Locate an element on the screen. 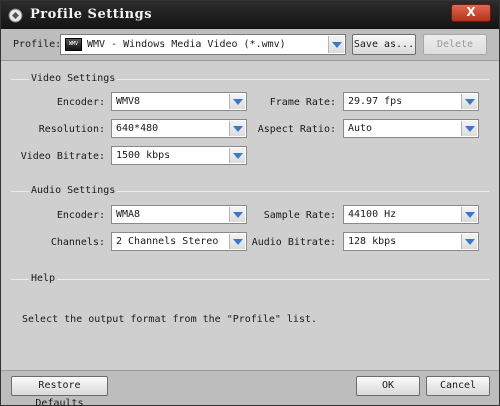  video-bitrate-value: 1500 kbps is located at coordinates (143, 155).